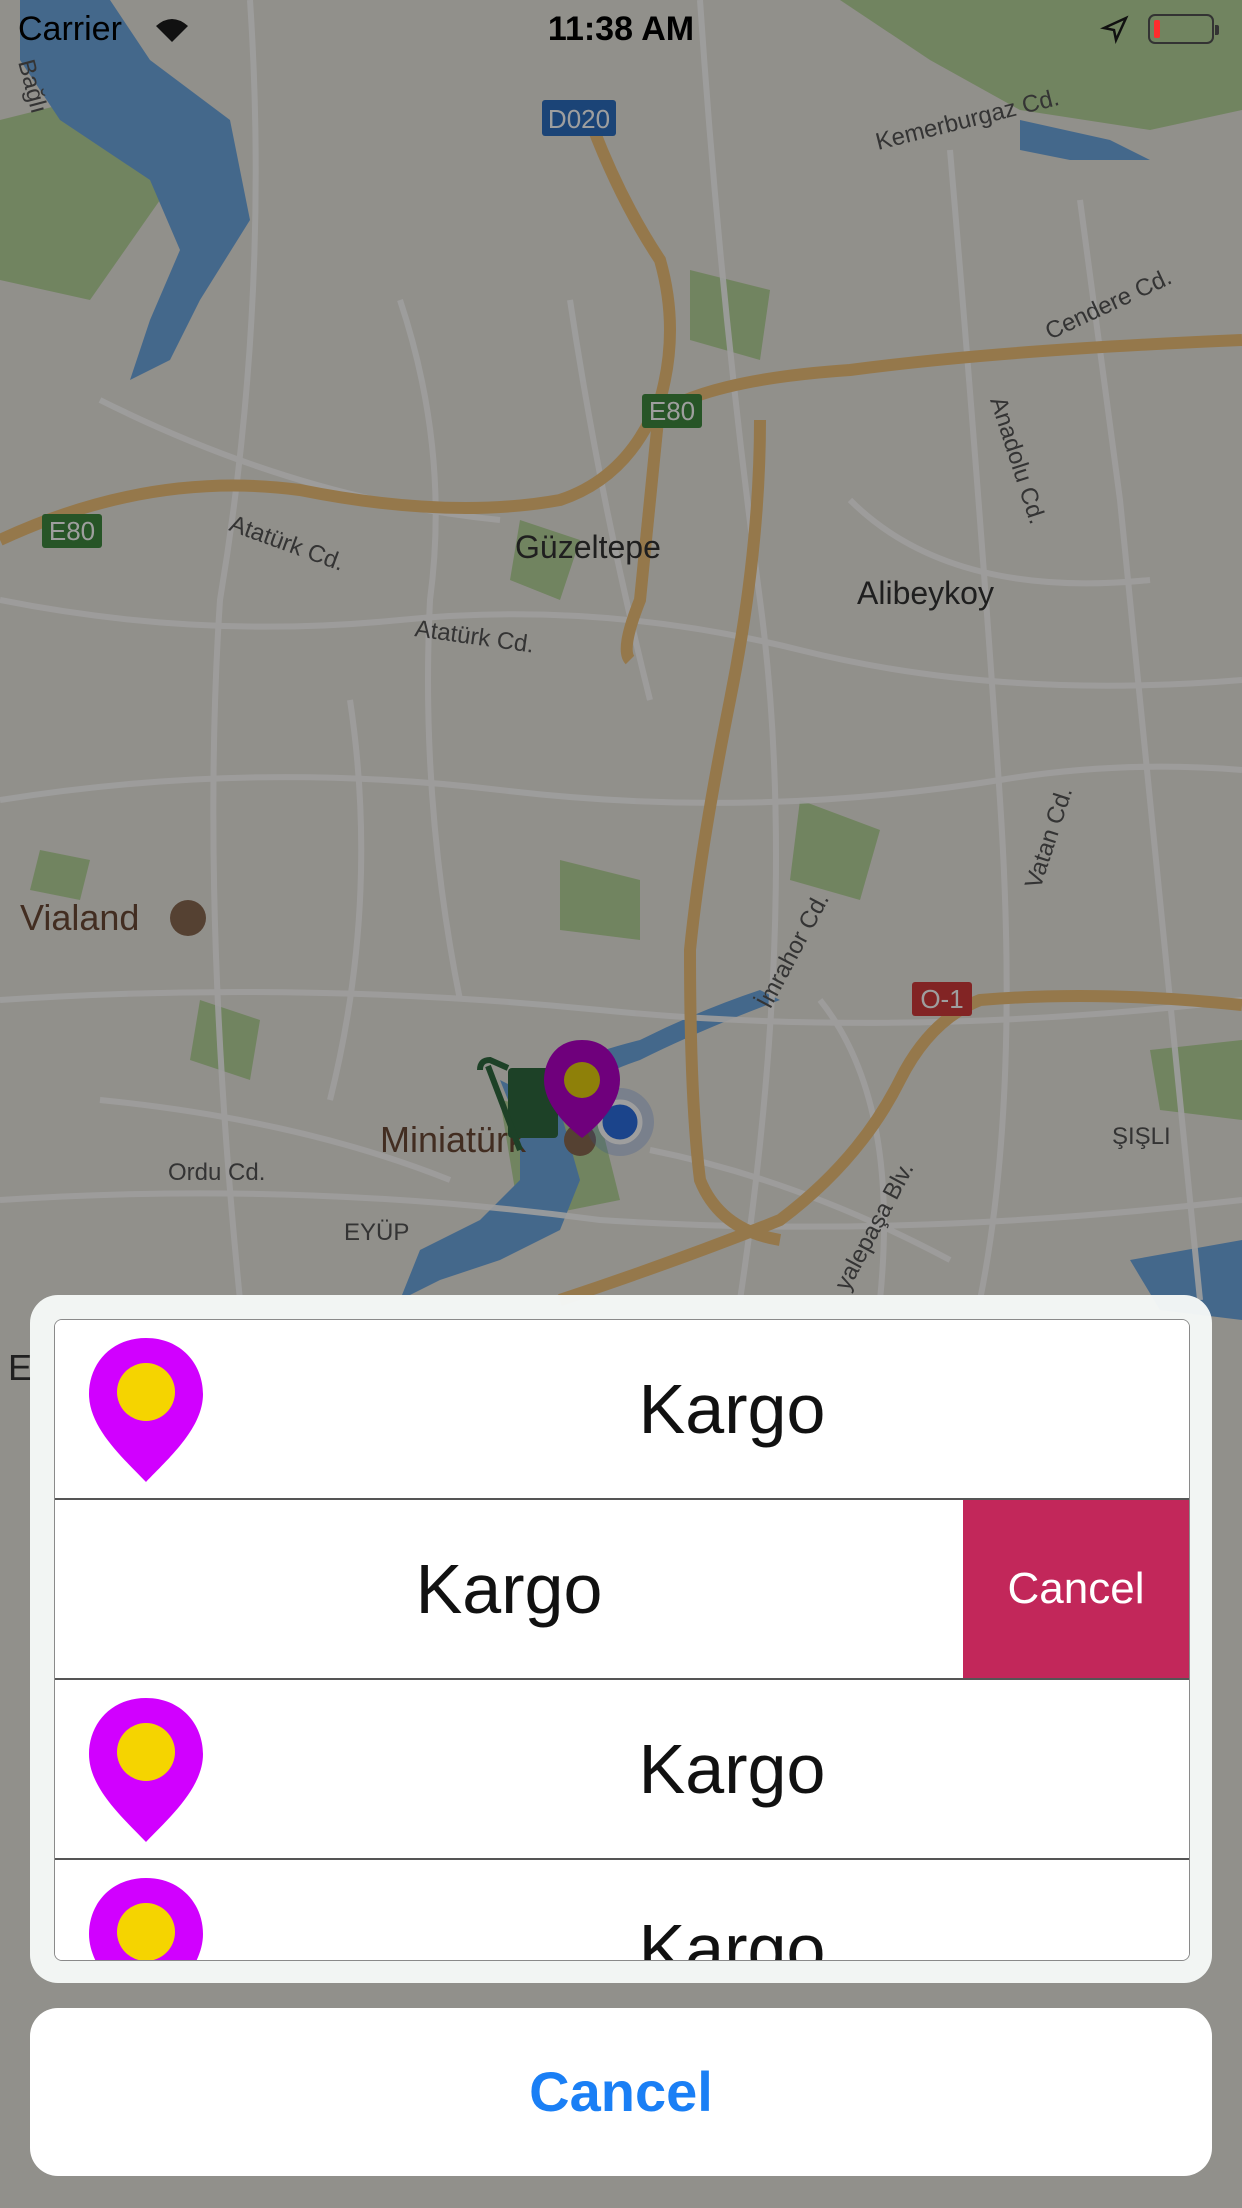 The image size is (1242, 2208). I want to click on status-bar: Carrier 11:38 AM, so click(621, 30).